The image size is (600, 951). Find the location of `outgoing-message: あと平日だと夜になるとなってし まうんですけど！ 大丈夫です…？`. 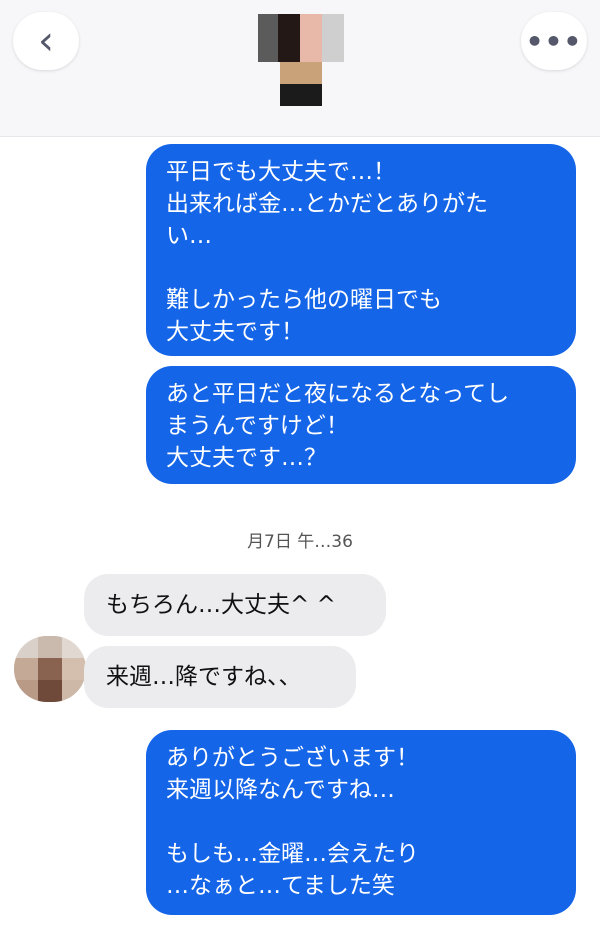

outgoing-message: あと平日だと夜になるとなってし まうんですけど！ 大丈夫です…？ is located at coordinates (361, 425).